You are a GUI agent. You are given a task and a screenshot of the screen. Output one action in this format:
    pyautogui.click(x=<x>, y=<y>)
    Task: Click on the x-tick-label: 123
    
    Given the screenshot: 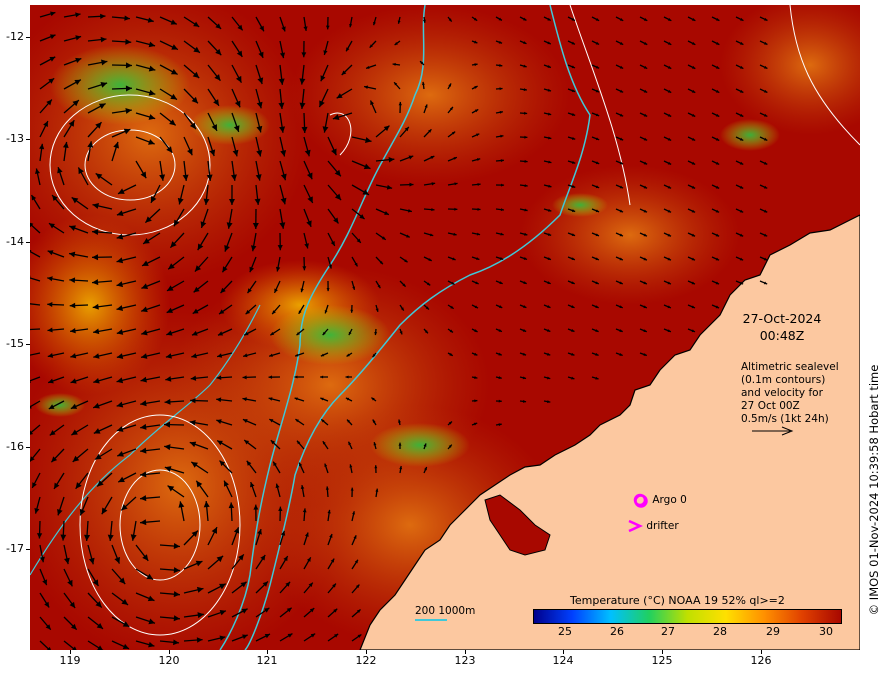 What is the action you would take?
    pyautogui.click(x=465, y=660)
    